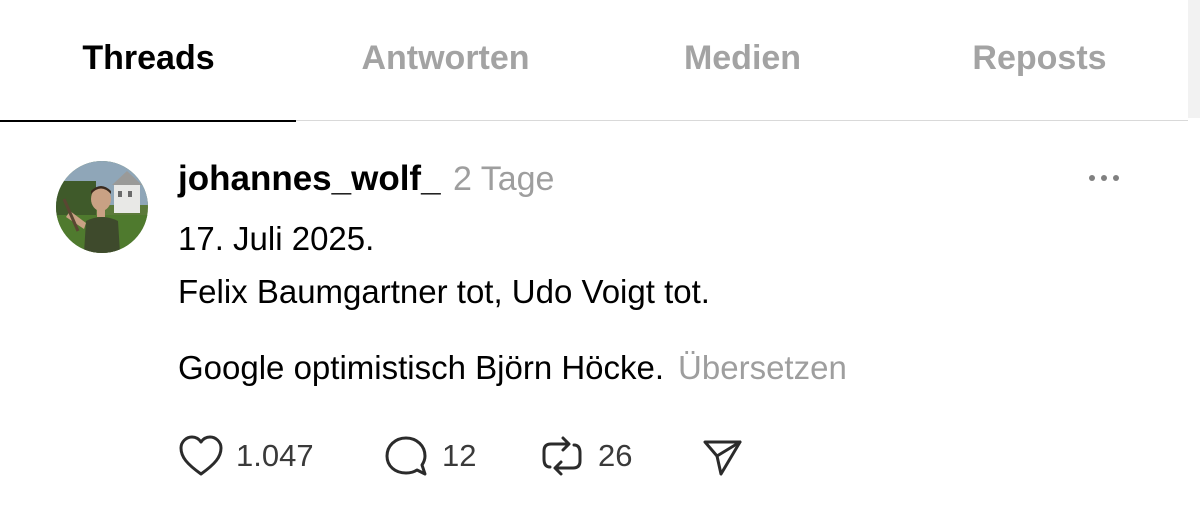 Image resolution: width=1200 pixels, height=506 pixels. I want to click on tab-media-label: Medien, so click(742, 57).